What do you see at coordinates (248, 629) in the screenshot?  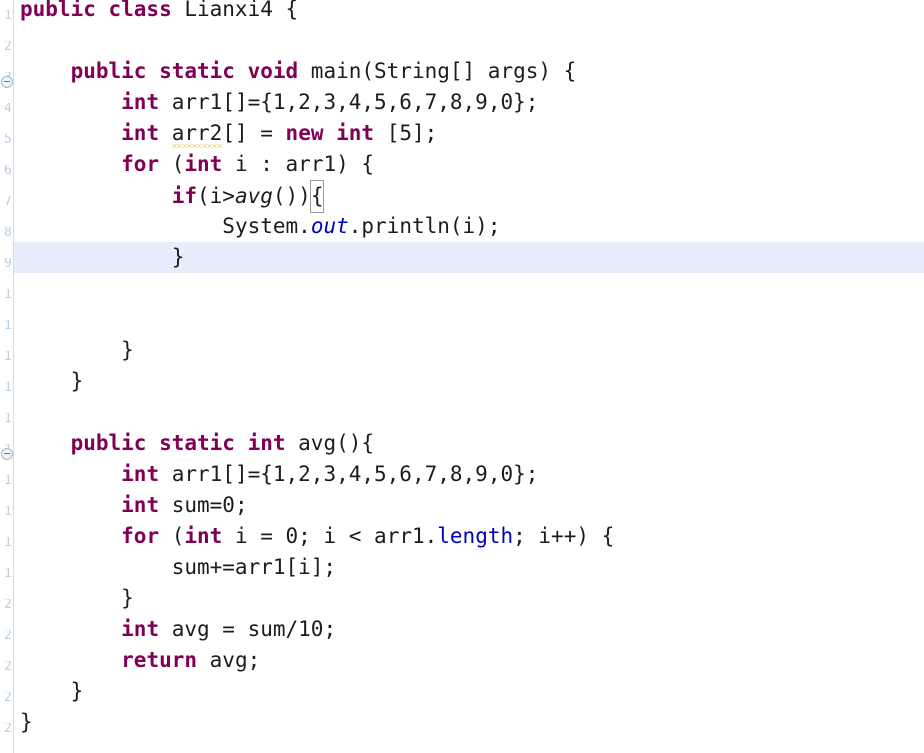 I see `token-average-expr: avg = sum/10;` at bounding box center [248, 629].